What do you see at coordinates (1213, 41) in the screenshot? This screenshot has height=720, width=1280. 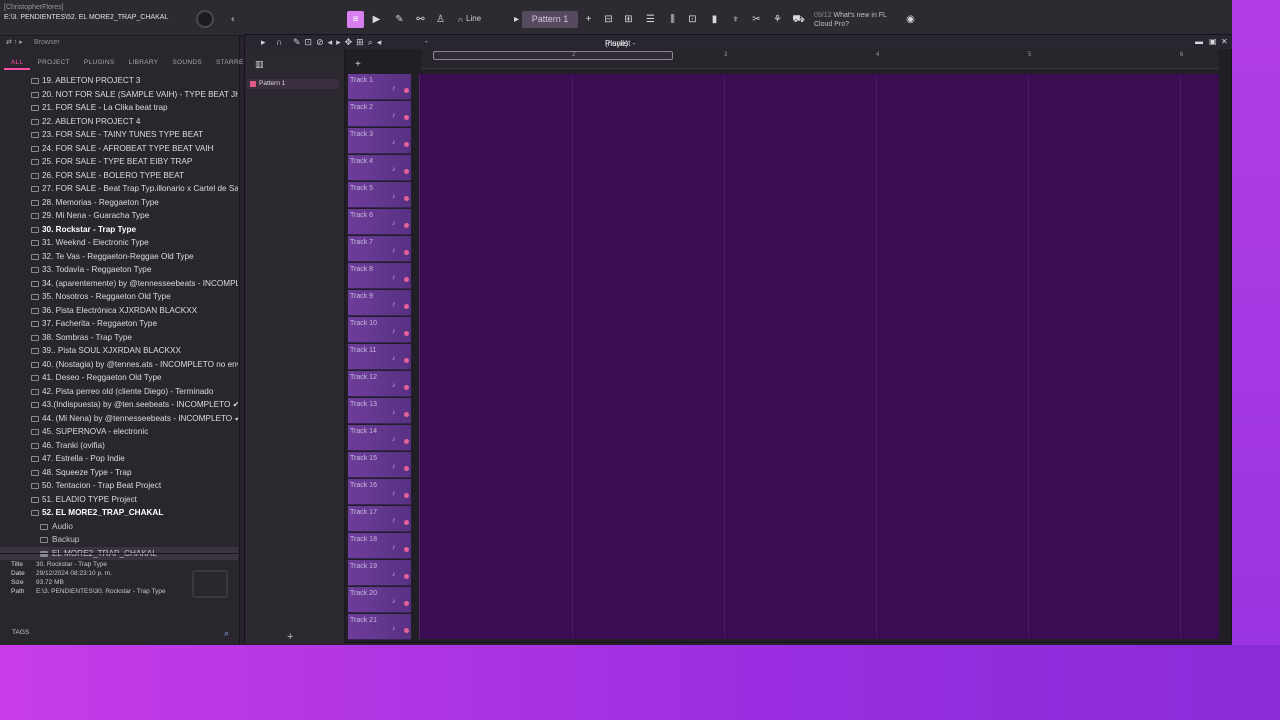 I see `maximize-icon: ▣` at bounding box center [1213, 41].